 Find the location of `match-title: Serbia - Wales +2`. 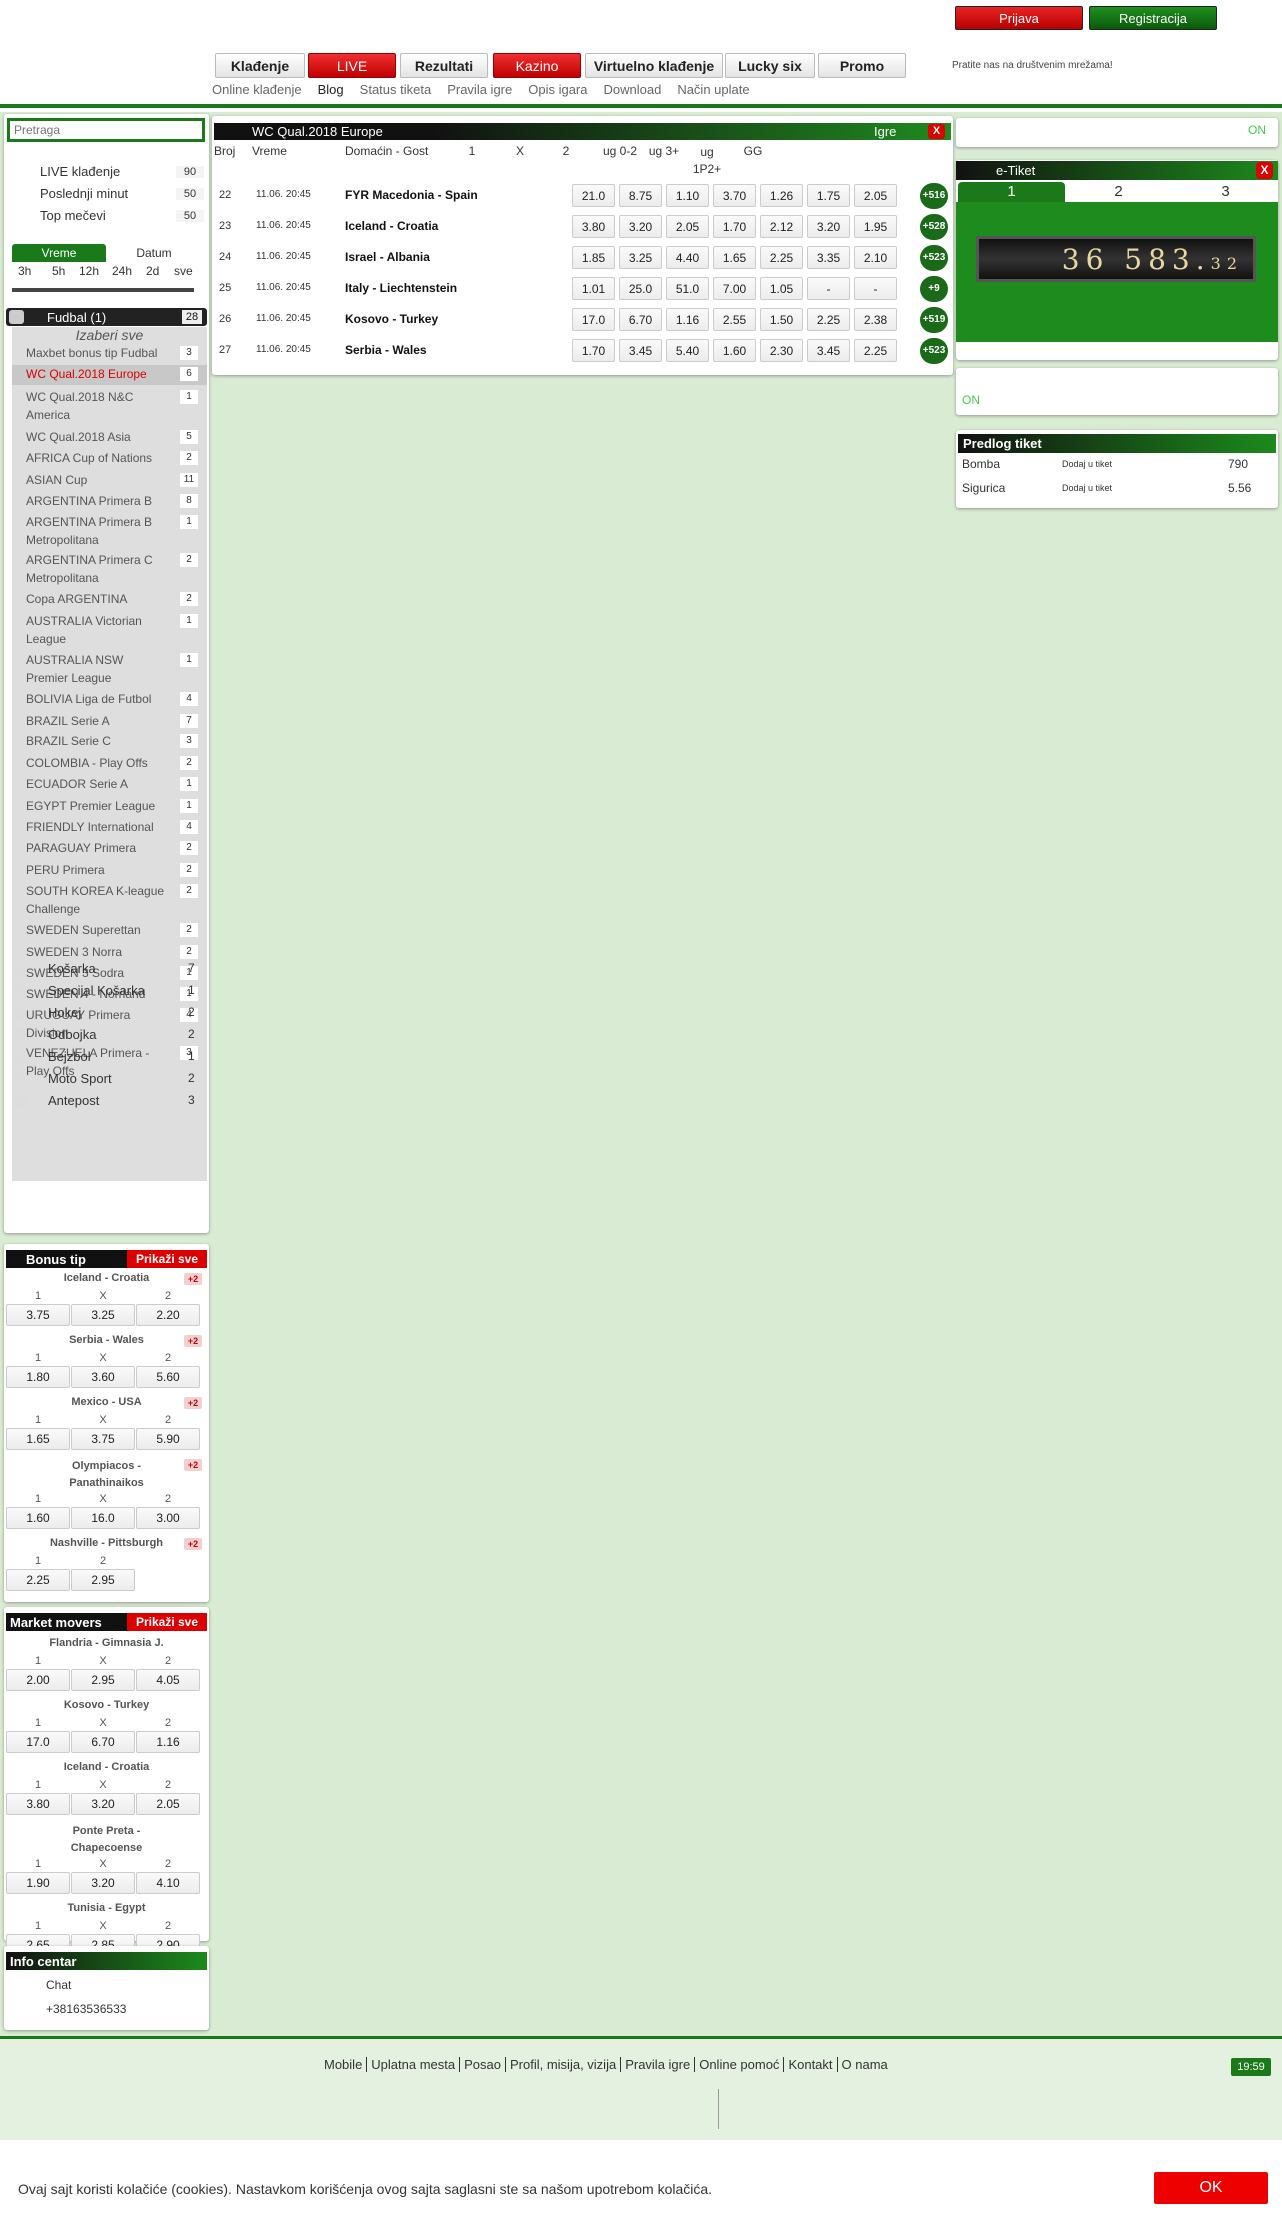

match-title: Serbia - Wales +2 is located at coordinates (106, 1340).